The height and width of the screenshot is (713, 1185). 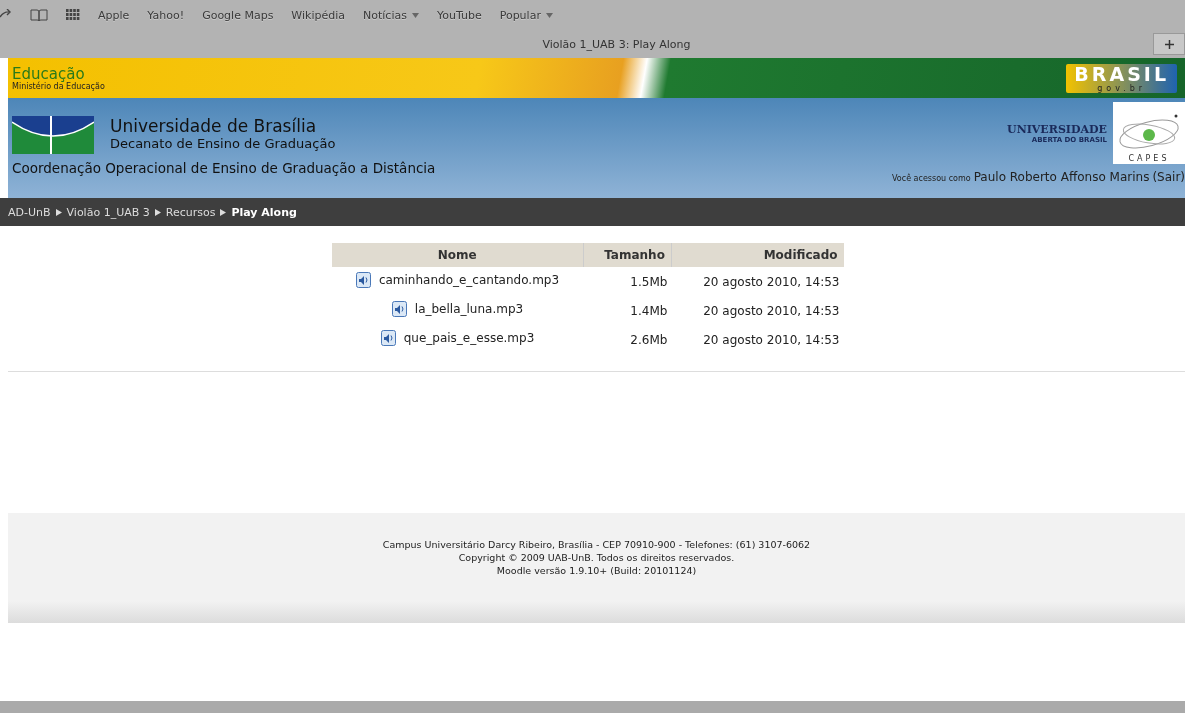 What do you see at coordinates (48, 73) in the screenshot?
I see `banner-title: Educação` at bounding box center [48, 73].